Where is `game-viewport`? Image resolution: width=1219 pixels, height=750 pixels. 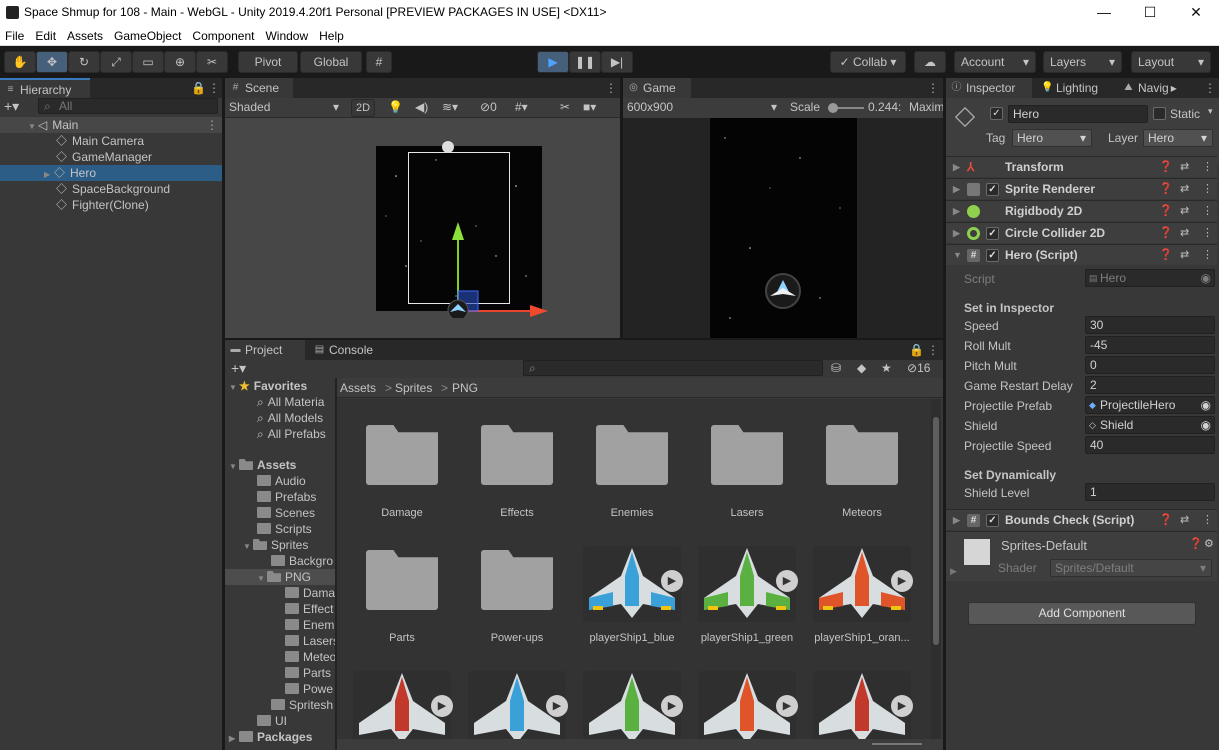 game-viewport is located at coordinates (783, 228).